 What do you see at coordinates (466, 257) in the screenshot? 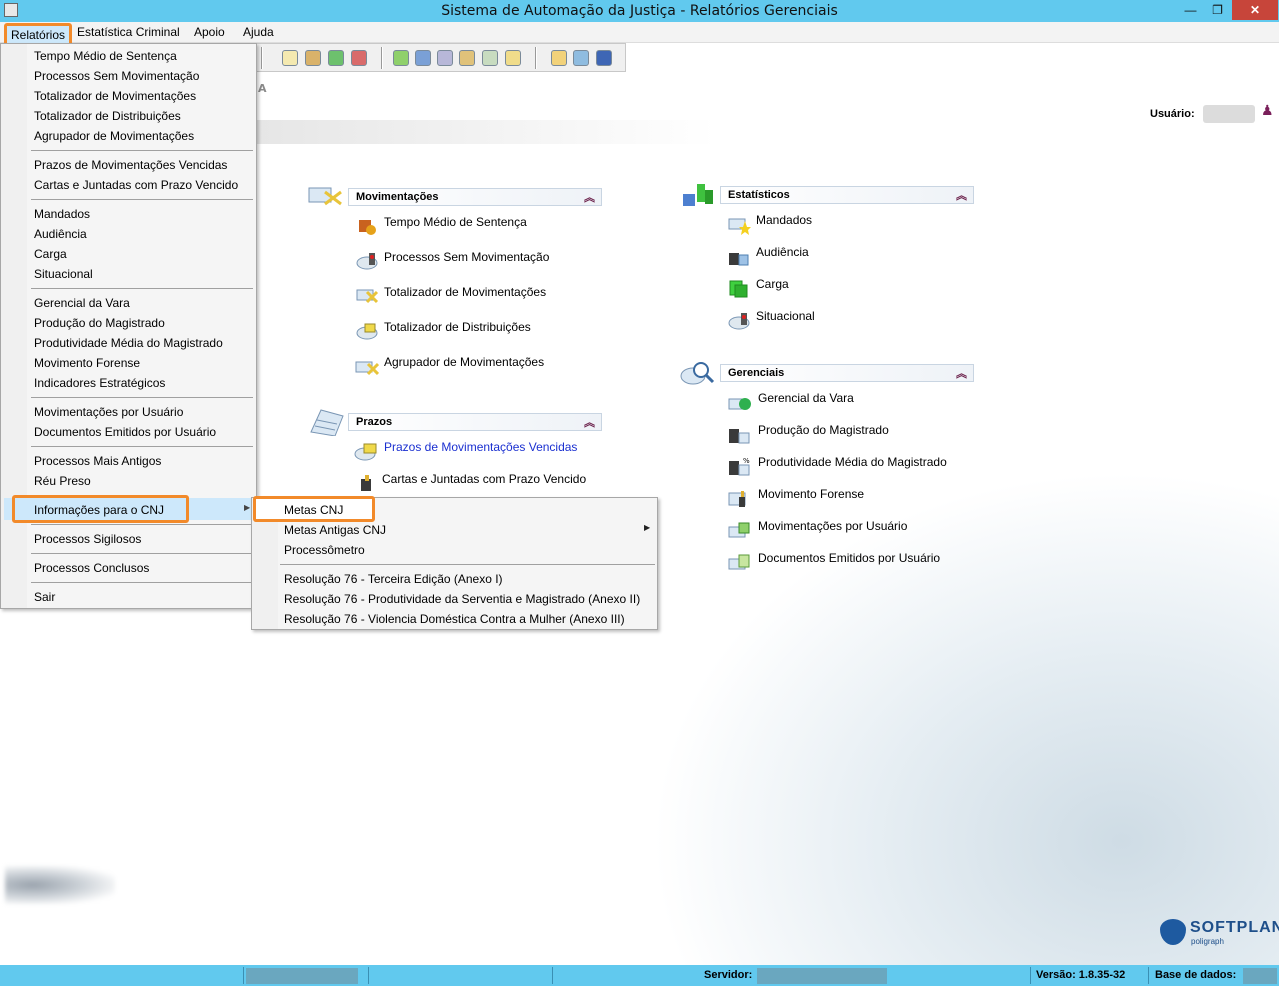
I see `mov-item-sem-movimentacao: Processos Sem Movimentação` at bounding box center [466, 257].